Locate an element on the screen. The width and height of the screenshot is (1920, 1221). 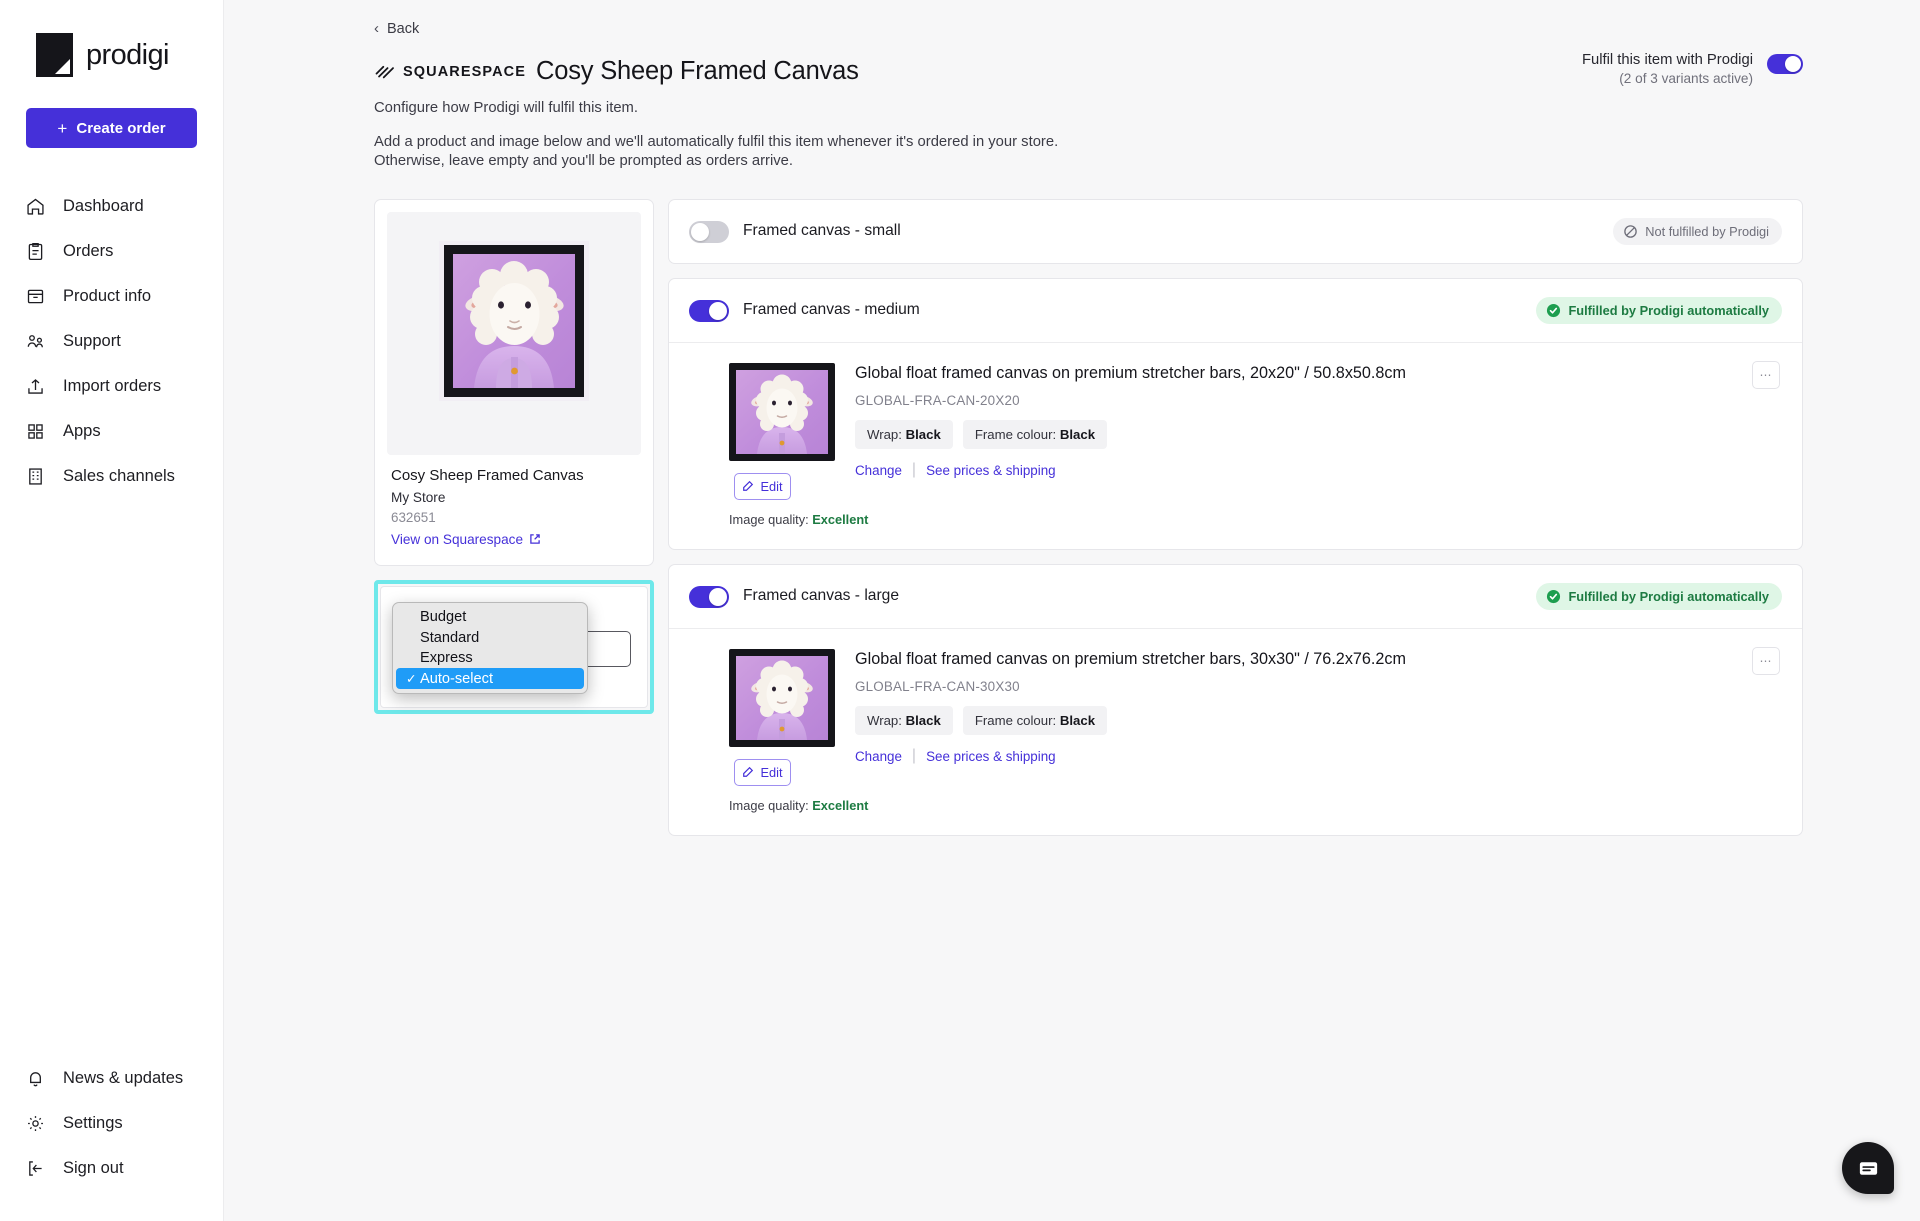
shipping-option-label: Auto-select is located at coordinates (457, 678).